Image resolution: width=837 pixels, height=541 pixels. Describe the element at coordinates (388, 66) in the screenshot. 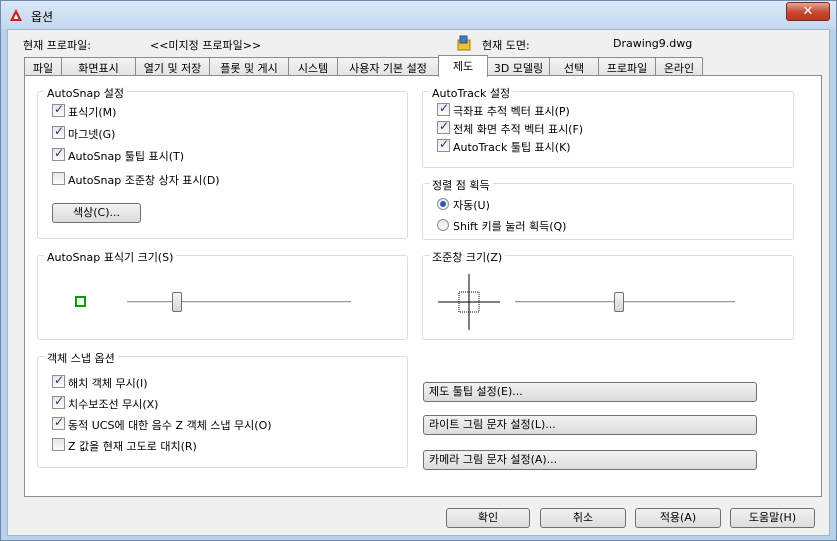

I see `tab-user-preferences: 사용자 기본 설정` at that location.